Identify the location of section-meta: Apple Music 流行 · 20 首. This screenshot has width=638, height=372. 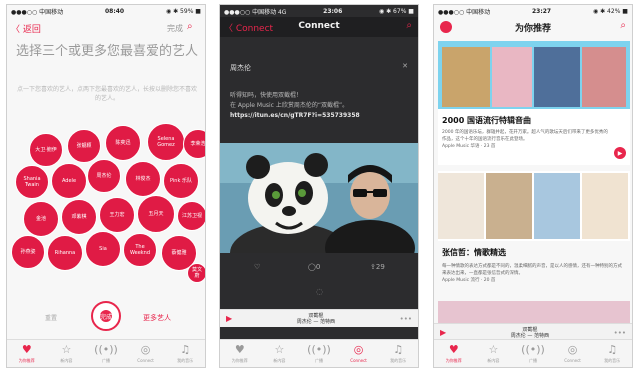
(469, 280).